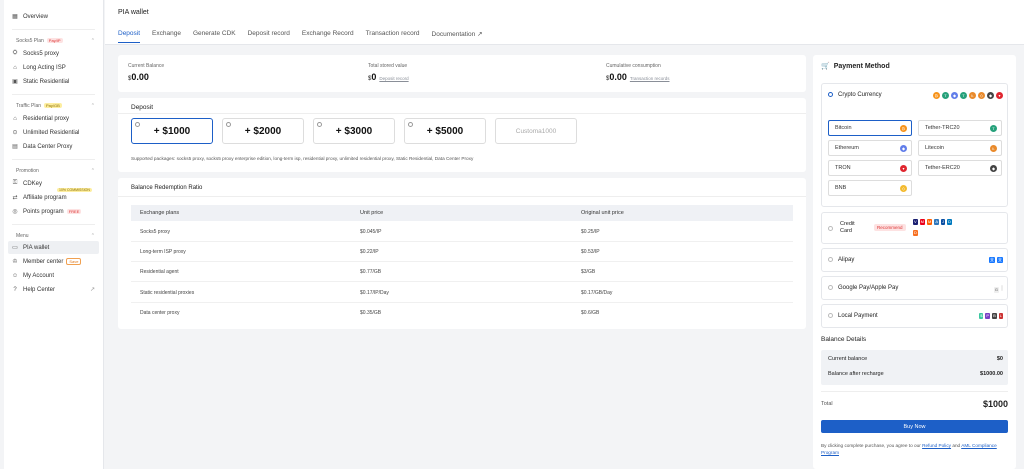 Image resolution: width=1024 pixels, height=469 pixels. Describe the element at coordinates (960, 168) in the screenshot. I see `coin-tether-erc20: Tether-ERC20 ◆` at that location.